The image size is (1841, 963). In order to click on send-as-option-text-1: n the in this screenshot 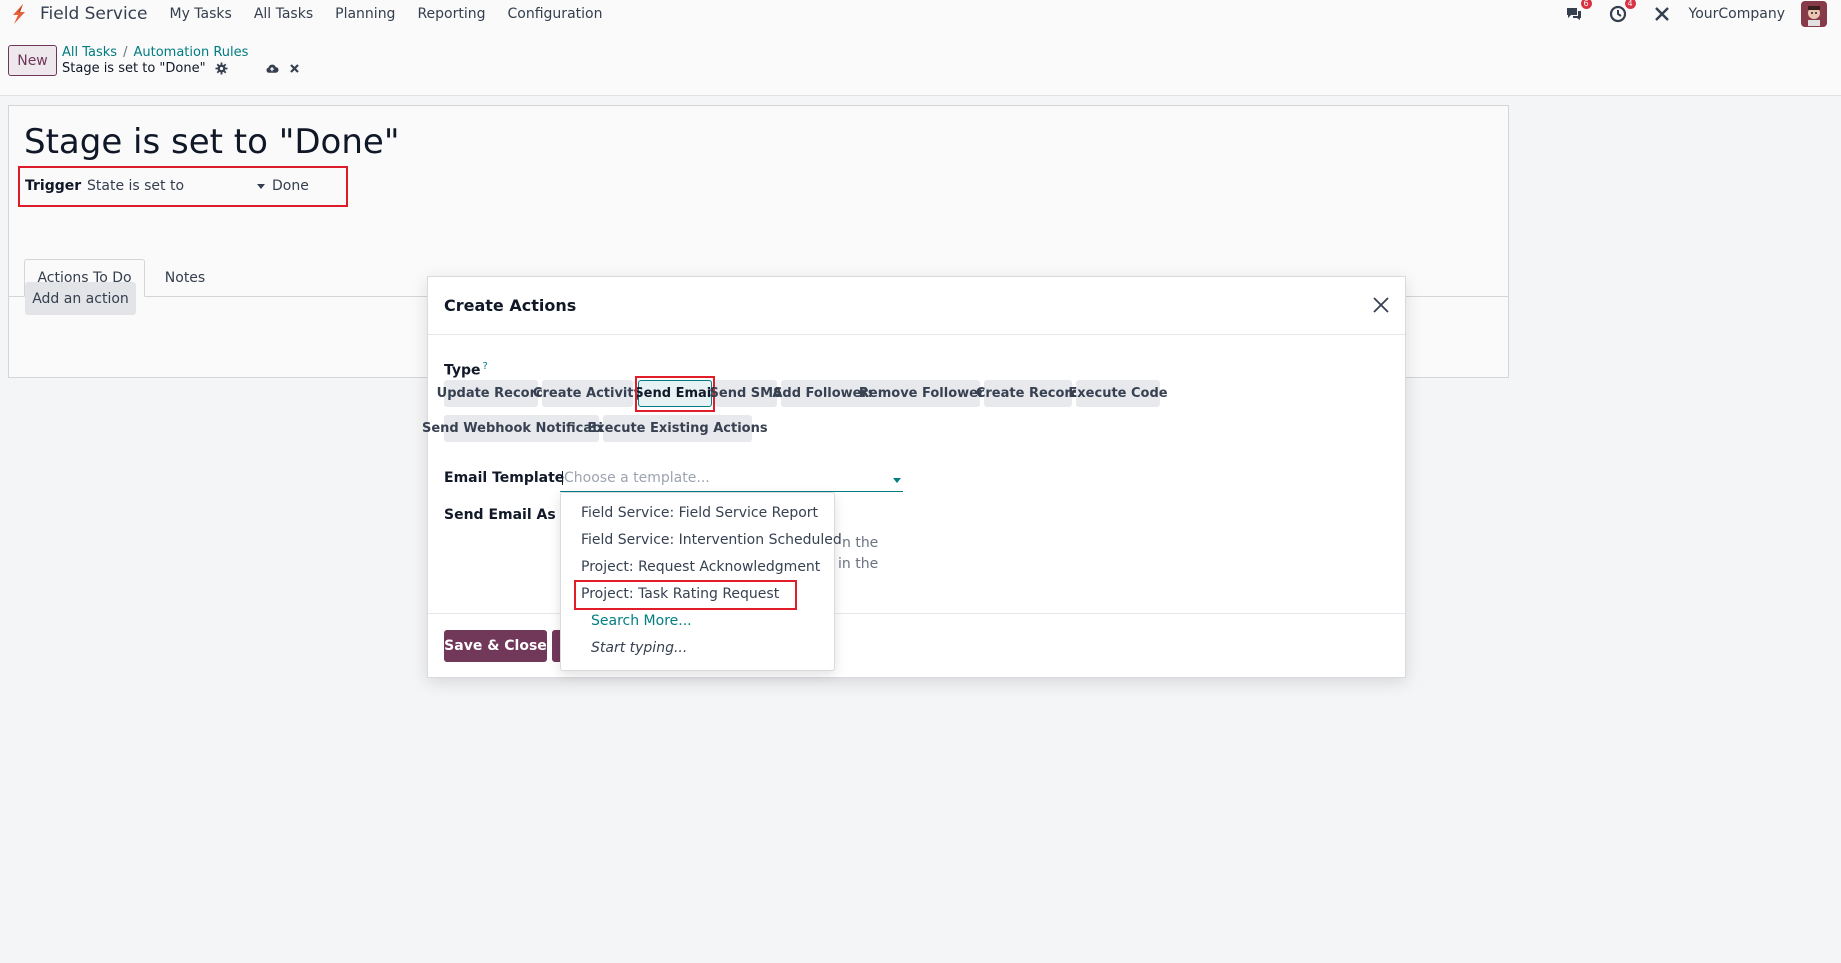, I will do `click(860, 543)`.